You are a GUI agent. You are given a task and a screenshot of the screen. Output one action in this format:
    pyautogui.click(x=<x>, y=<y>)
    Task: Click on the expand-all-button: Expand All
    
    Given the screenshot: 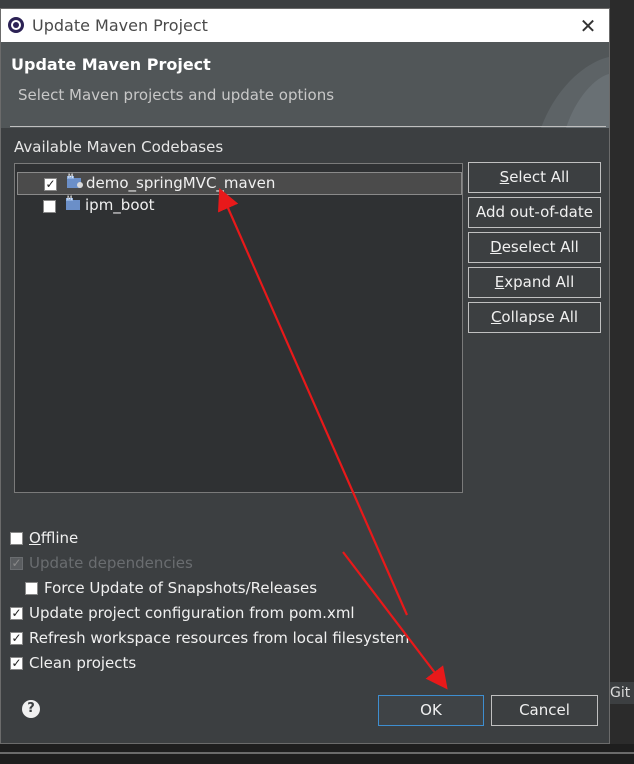 What is the action you would take?
    pyautogui.click(x=534, y=282)
    